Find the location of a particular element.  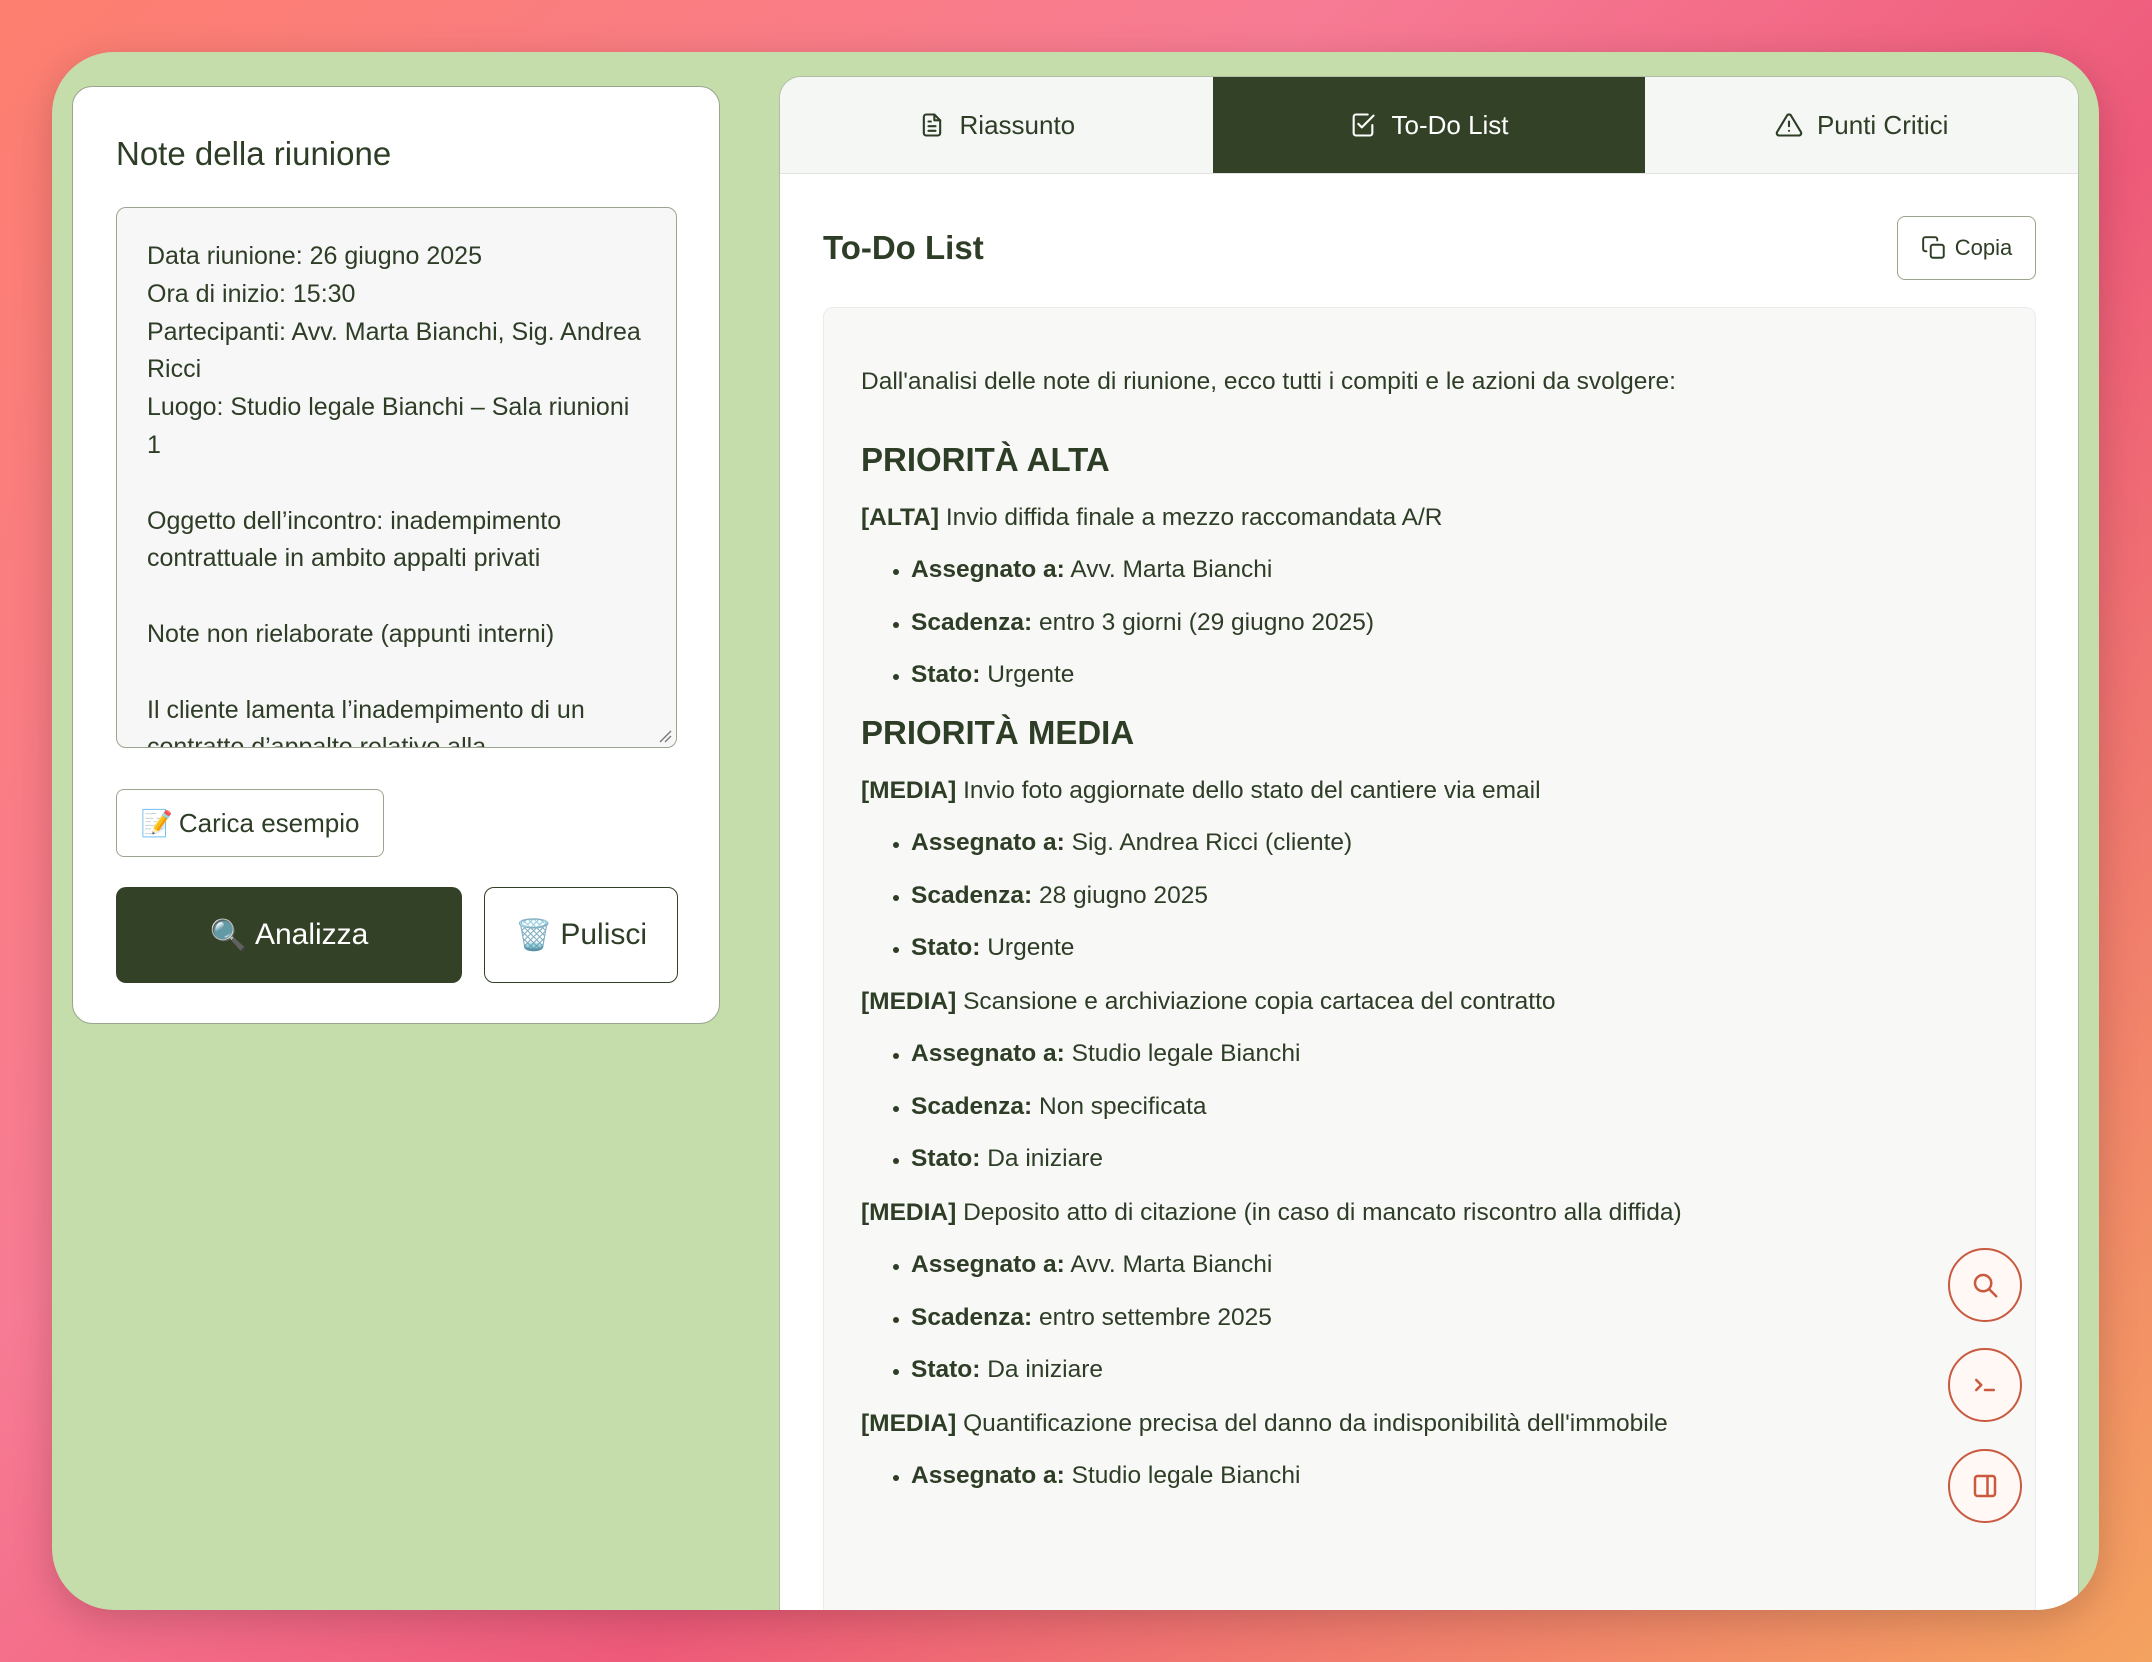

tab-bar: Riassunto To-Do List Punti Critici is located at coordinates (1429, 125).